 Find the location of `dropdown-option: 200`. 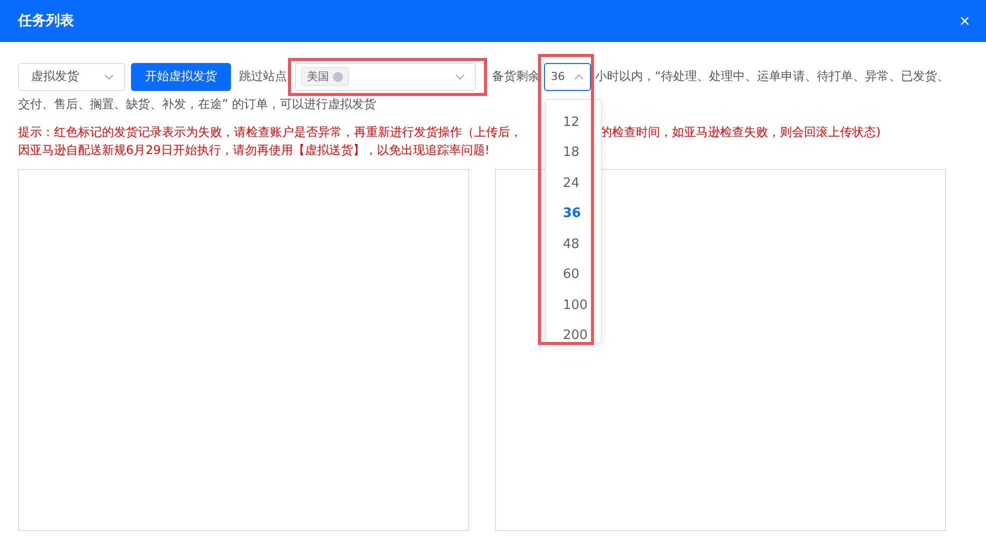

dropdown-option: 200 is located at coordinates (573, 331).